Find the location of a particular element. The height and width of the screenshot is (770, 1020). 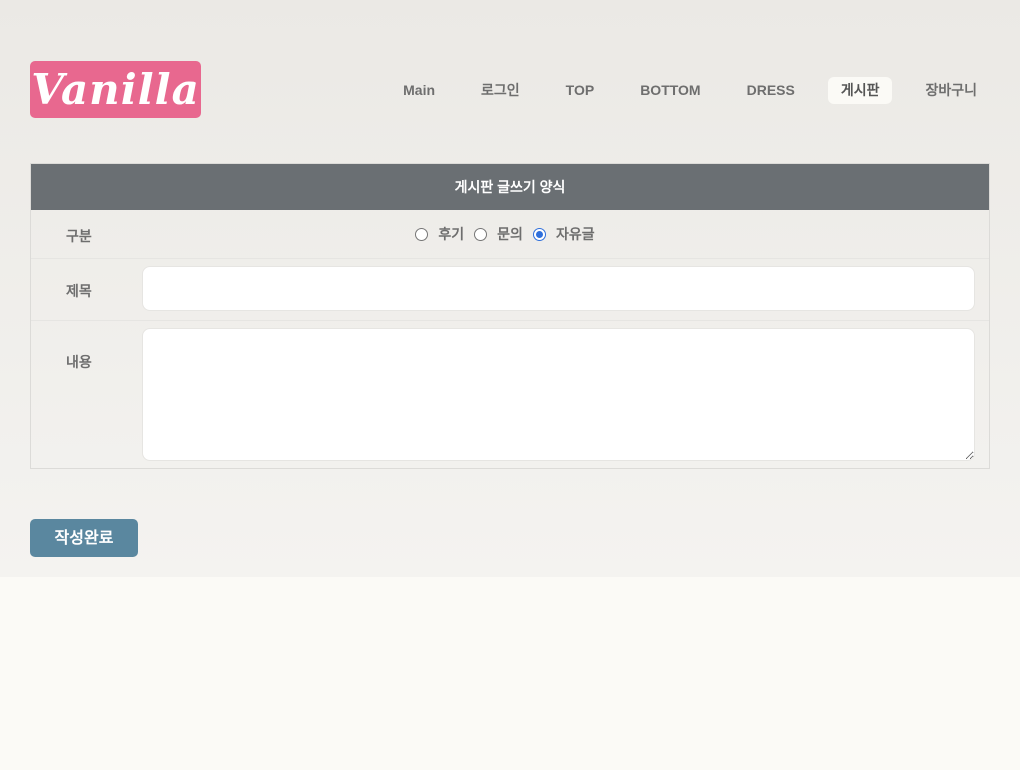

category-row: 구분 후기 문의 자유글 is located at coordinates (510, 234).